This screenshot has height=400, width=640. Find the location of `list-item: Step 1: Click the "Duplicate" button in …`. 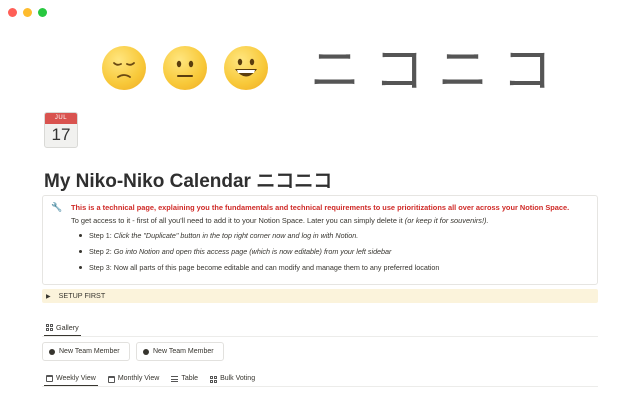

list-item: Step 1: Click the "Duplicate" button in … is located at coordinates (334, 235).